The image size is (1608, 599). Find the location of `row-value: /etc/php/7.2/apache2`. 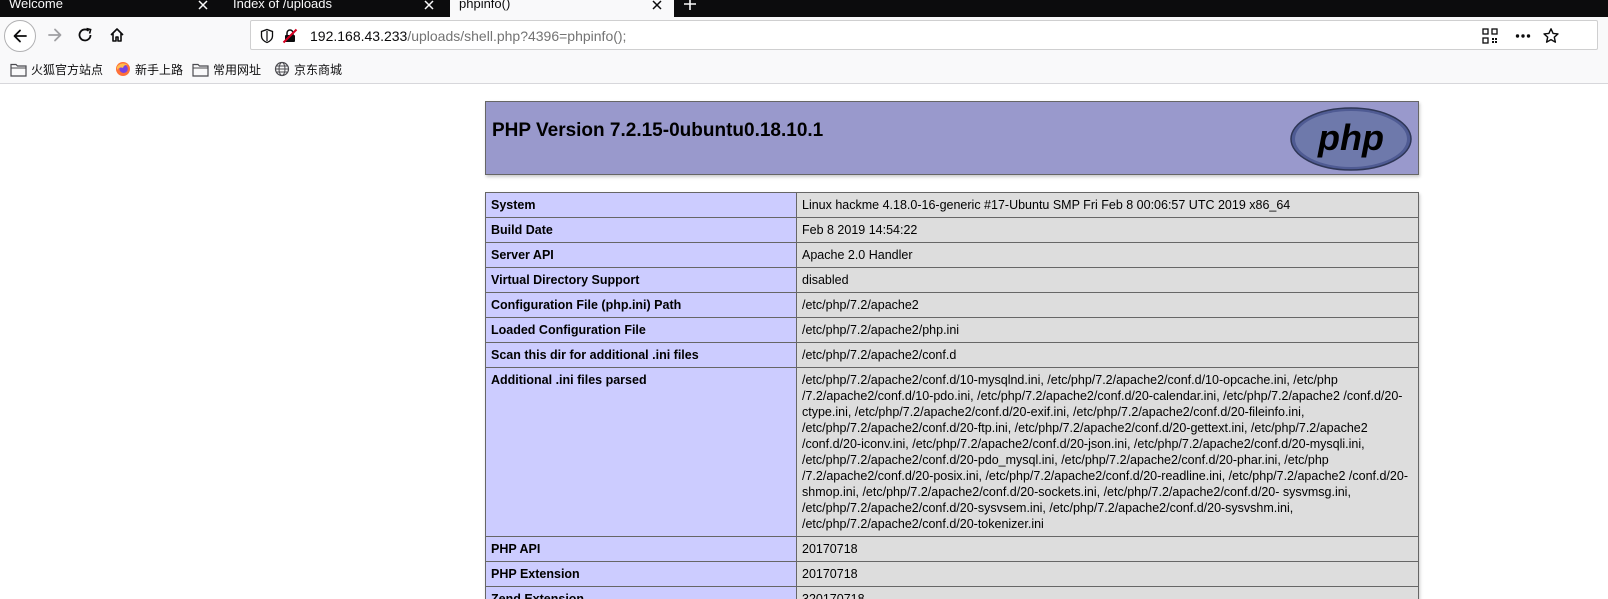

row-value: /etc/php/7.2/apache2 is located at coordinates (1107, 305).